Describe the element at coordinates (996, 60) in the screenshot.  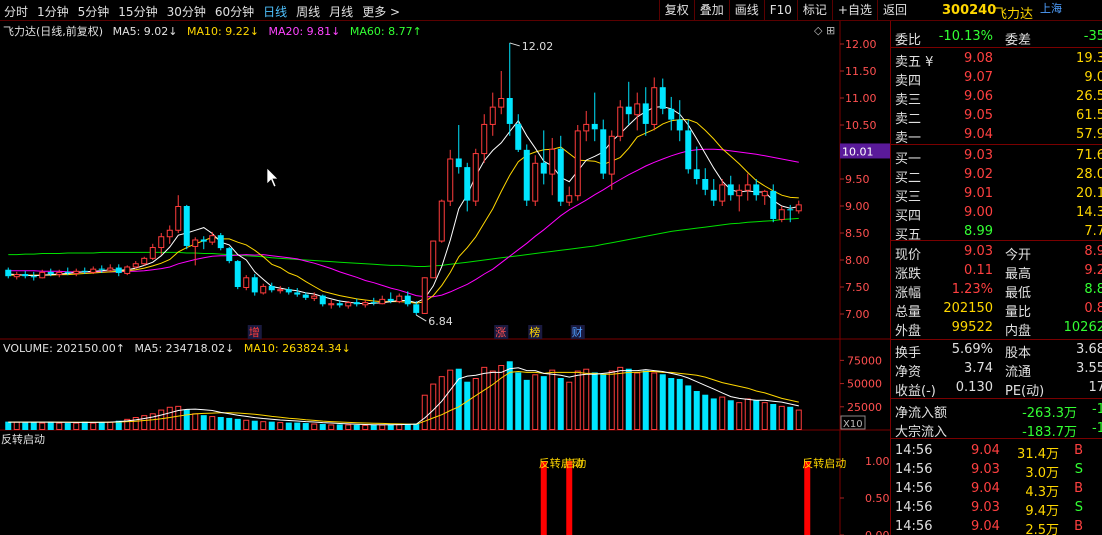
I see `sell-row-0: 卖五 ¥ 9.08 19.3` at that location.